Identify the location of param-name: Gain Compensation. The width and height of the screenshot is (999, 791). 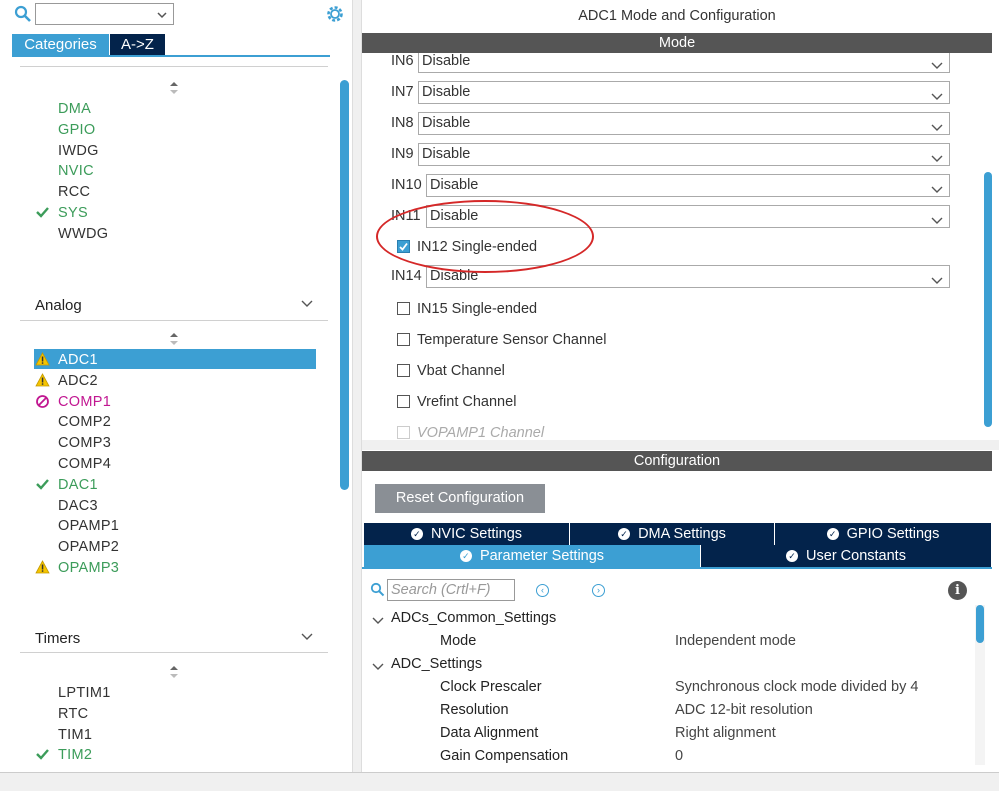
(504, 756).